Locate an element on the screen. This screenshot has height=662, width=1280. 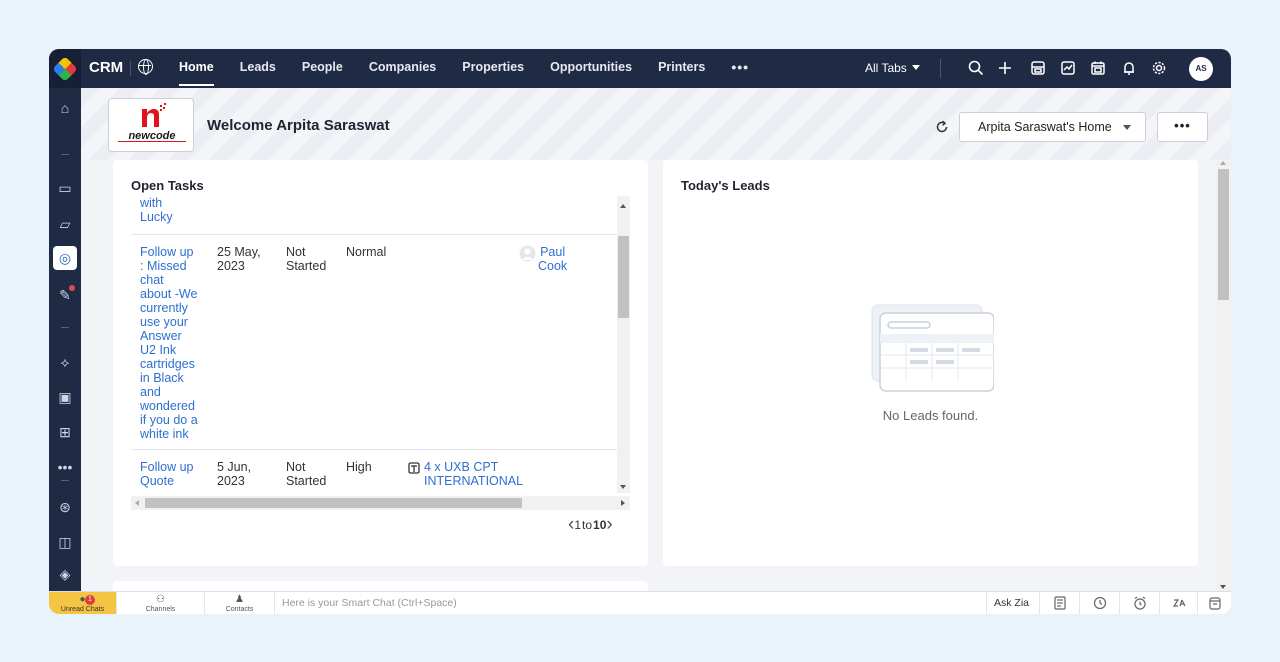
tab-printers: Printers is located at coordinates (681, 68).